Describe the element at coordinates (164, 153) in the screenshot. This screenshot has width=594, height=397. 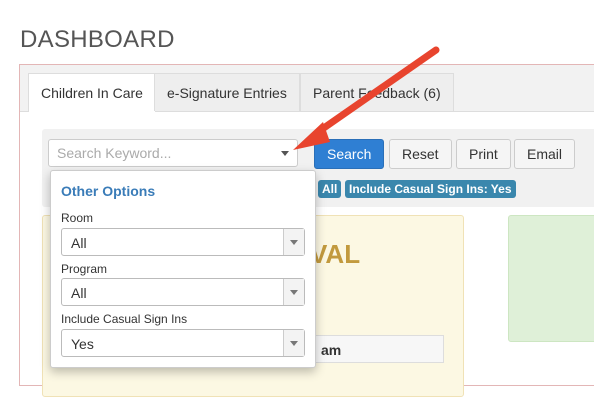
I see `search-input` at that location.